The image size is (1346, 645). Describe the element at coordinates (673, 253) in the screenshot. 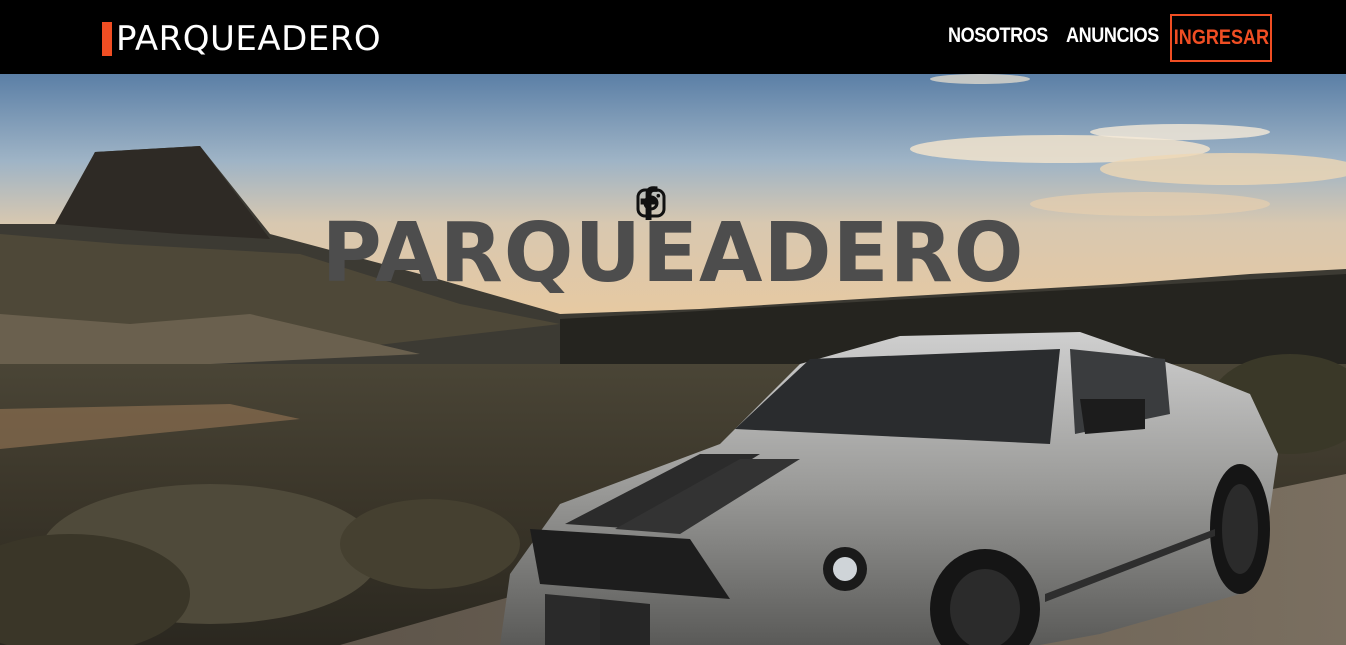

I see `hero-title: PARQUEADERO` at that location.